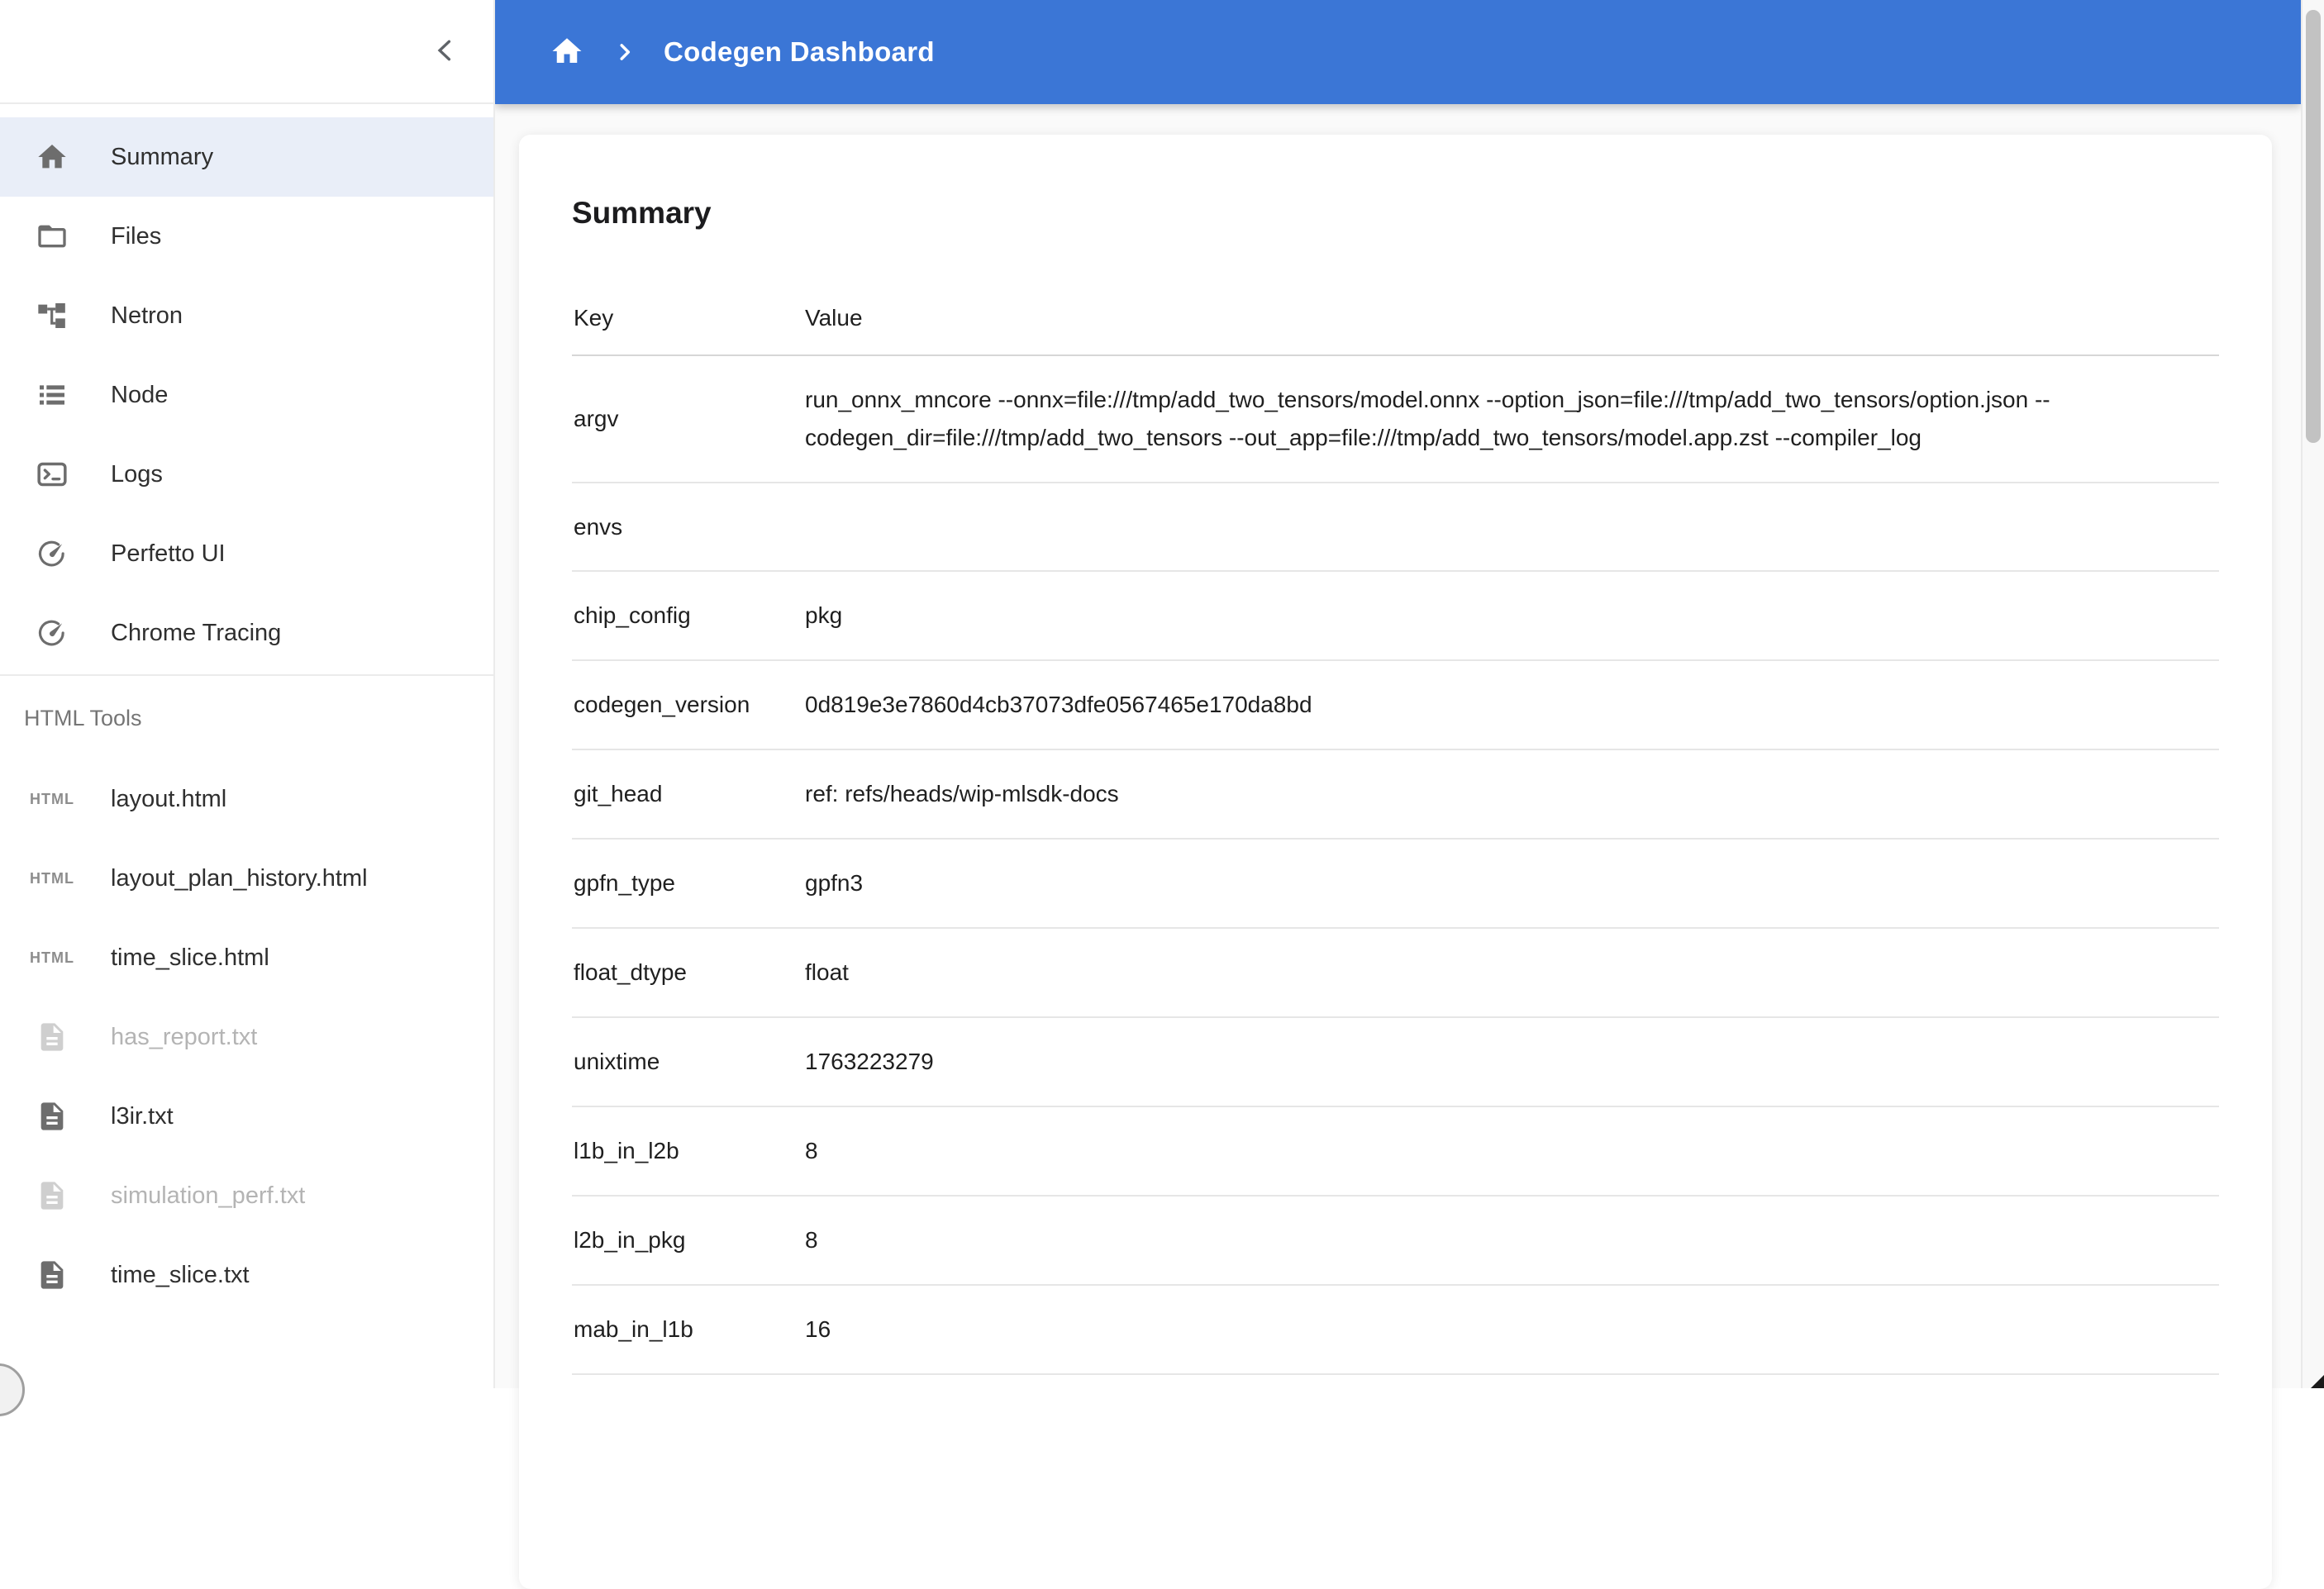 The height and width of the screenshot is (1589, 2324). What do you see at coordinates (1512, 615) in the screenshot?
I see `row-value: pkg` at bounding box center [1512, 615].